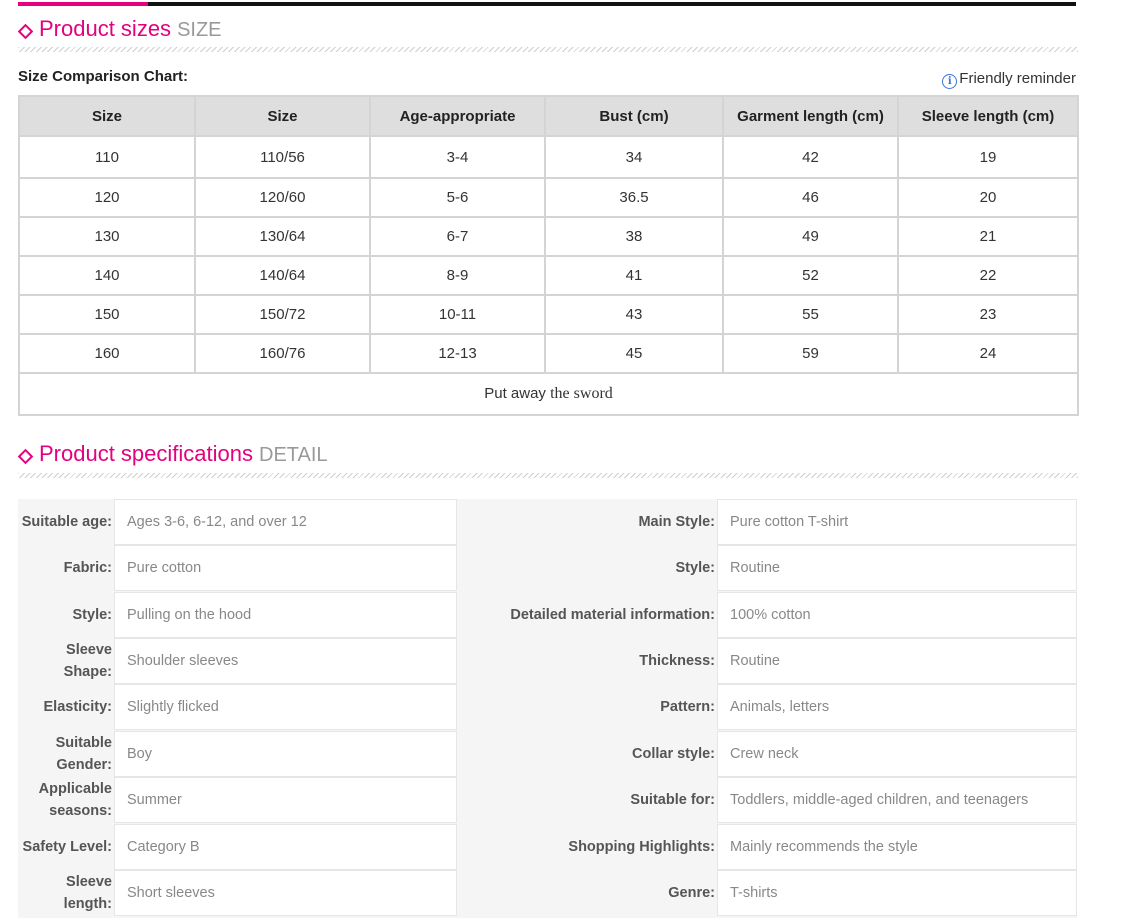 The image size is (1123, 918). What do you see at coordinates (105, 28) in the screenshot?
I see `size-section-title-text: Product sizes` at bounding box center [105, 28].